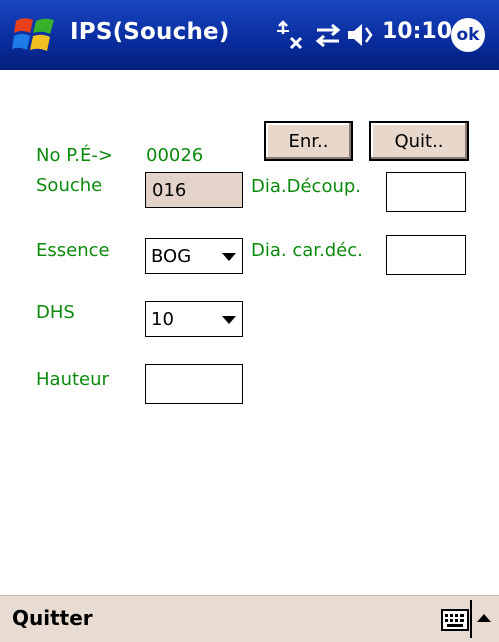 The width and height of the screenshot is (499, 642). Describe the element at coordinates (426, 255) in the screenshot. I see `dia-car-dec-field` at that location.